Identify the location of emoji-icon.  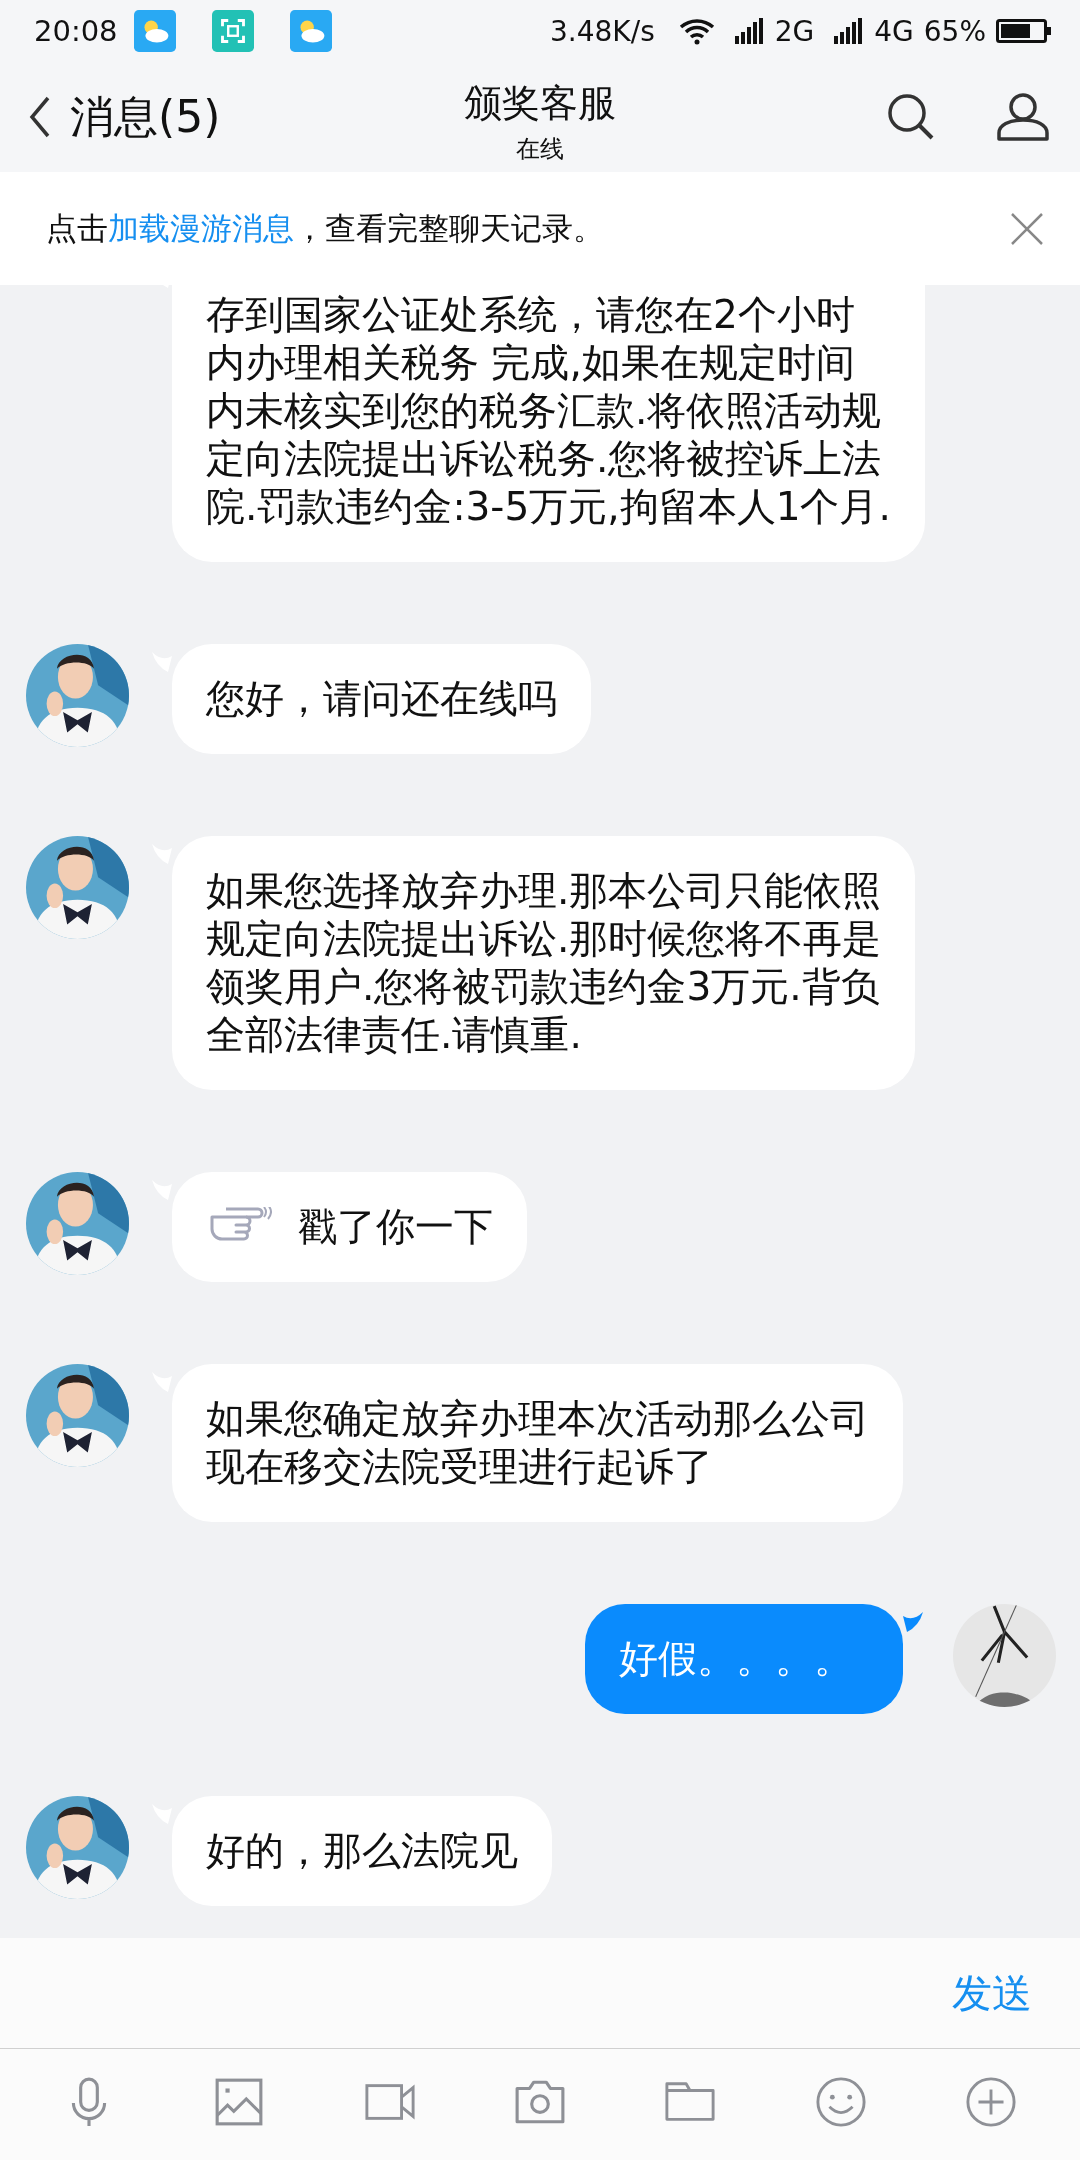
(840, 2101).